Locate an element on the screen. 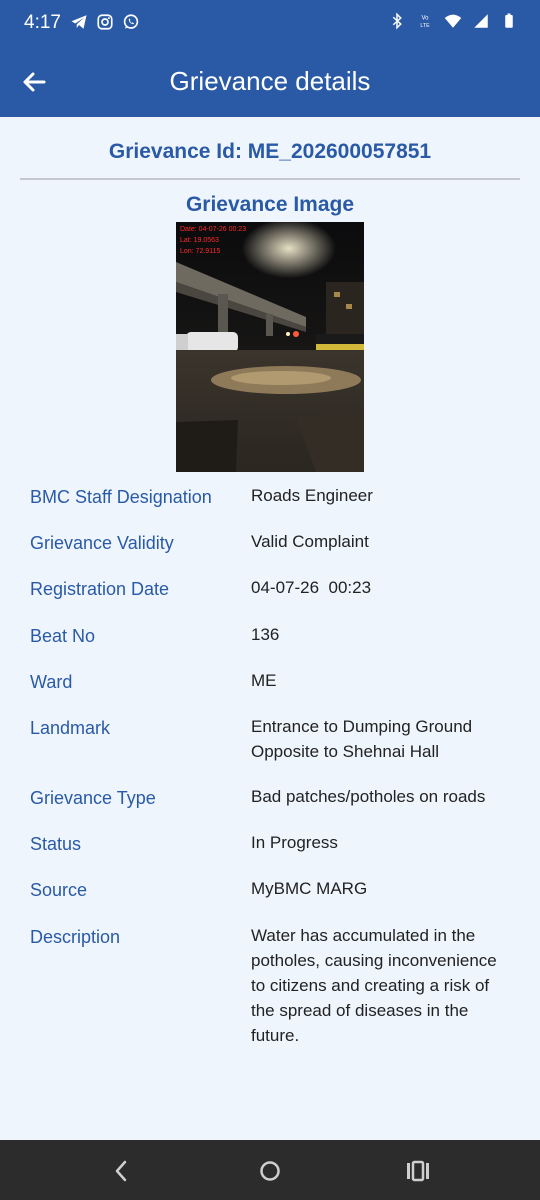  app-bar: Grievance details is located at coordinates (270, 81).